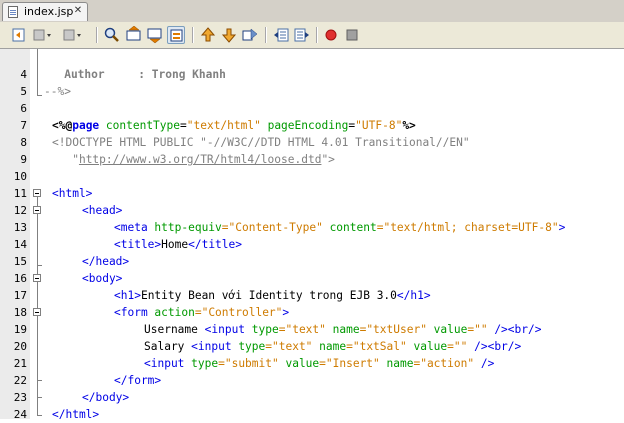 Image resolution: width=624 pixels, height=423 pixels. Describe the element at coordinates (444, 363) in the screenshot. I see `attr-value: ="action"` at that location.